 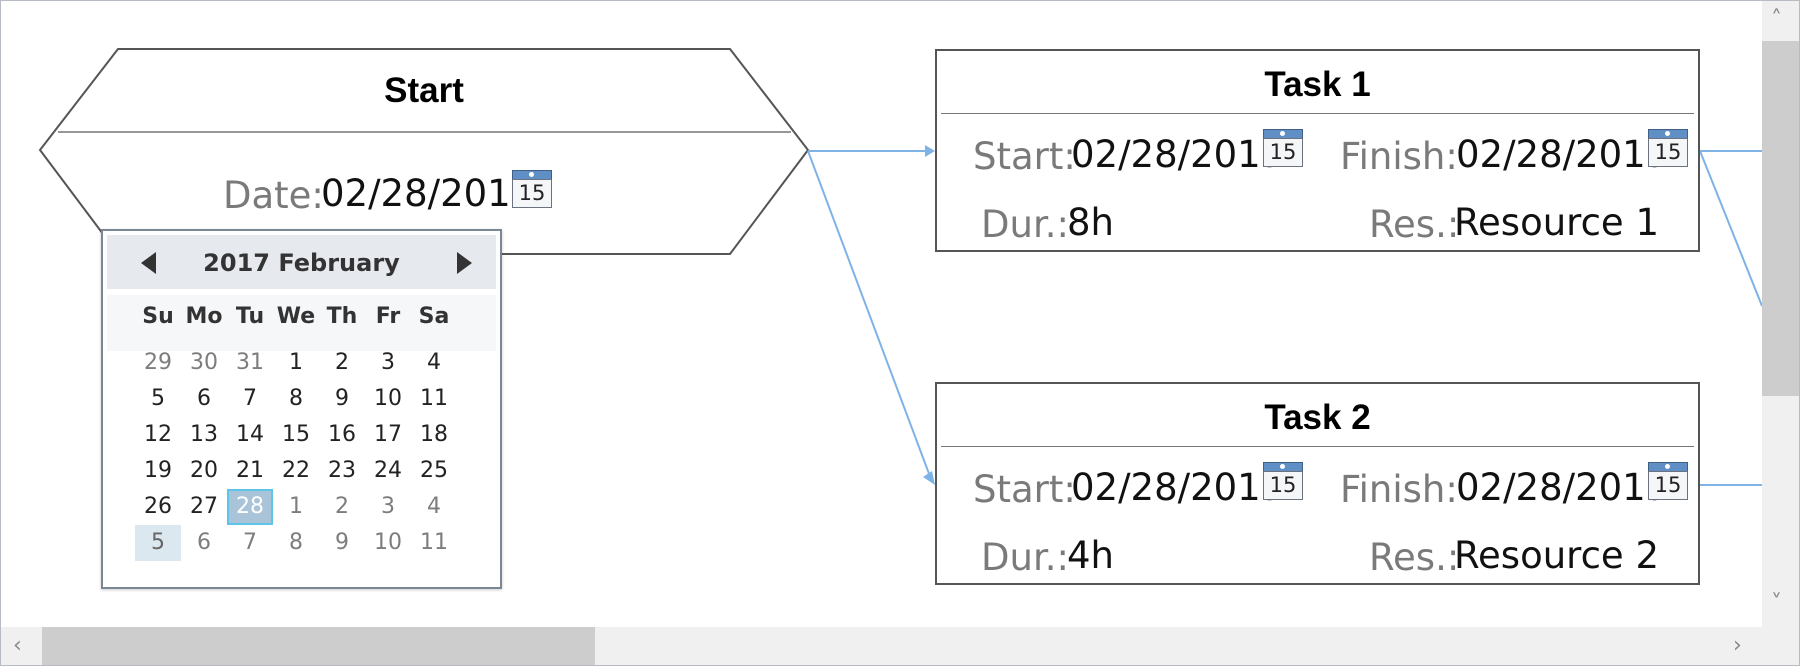 I want to click on calendar-day: 24, so click(x=388, y=471).